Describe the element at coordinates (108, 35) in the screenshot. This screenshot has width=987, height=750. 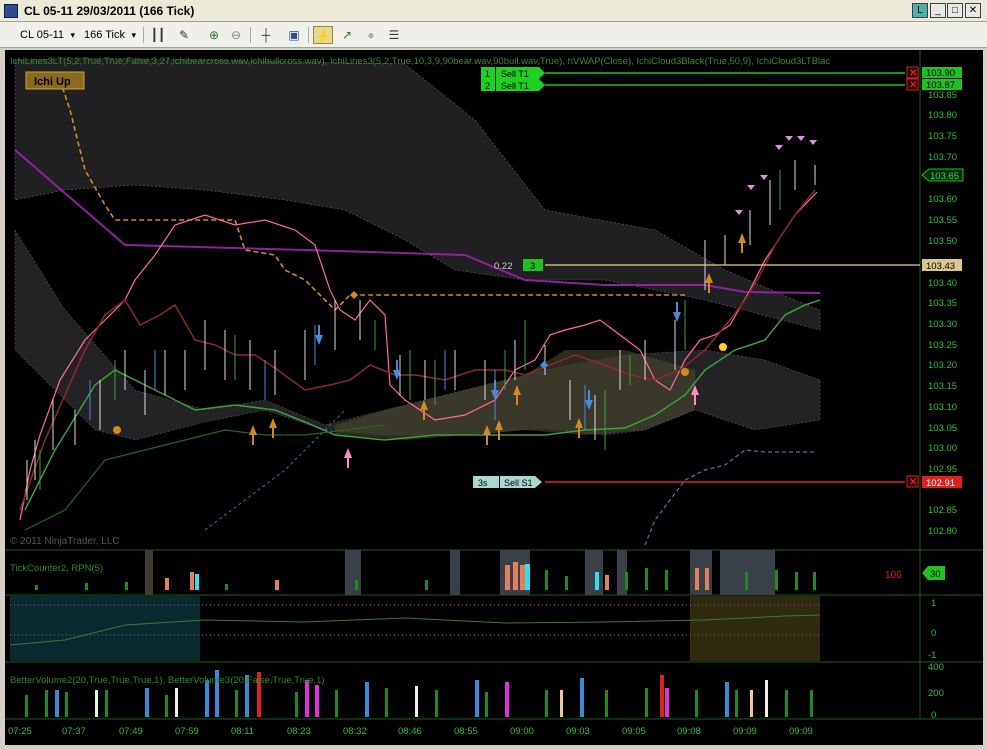
I see `interval-selector: 166 Tick` at that location.